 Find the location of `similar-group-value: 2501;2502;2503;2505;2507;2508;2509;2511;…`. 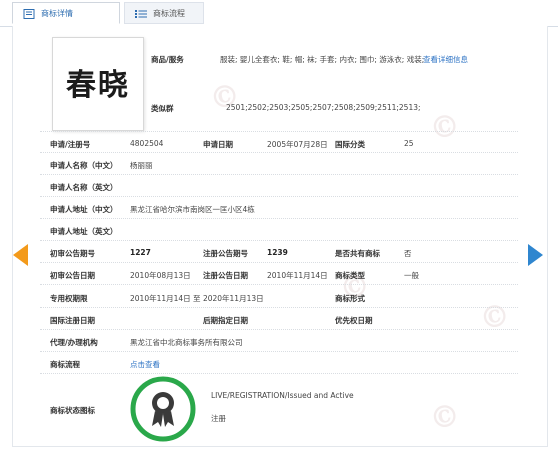

similar-group-value: 2501;2502;2503;2505;2507;2508;2509;2511;… is located at coordinates (323, 107).